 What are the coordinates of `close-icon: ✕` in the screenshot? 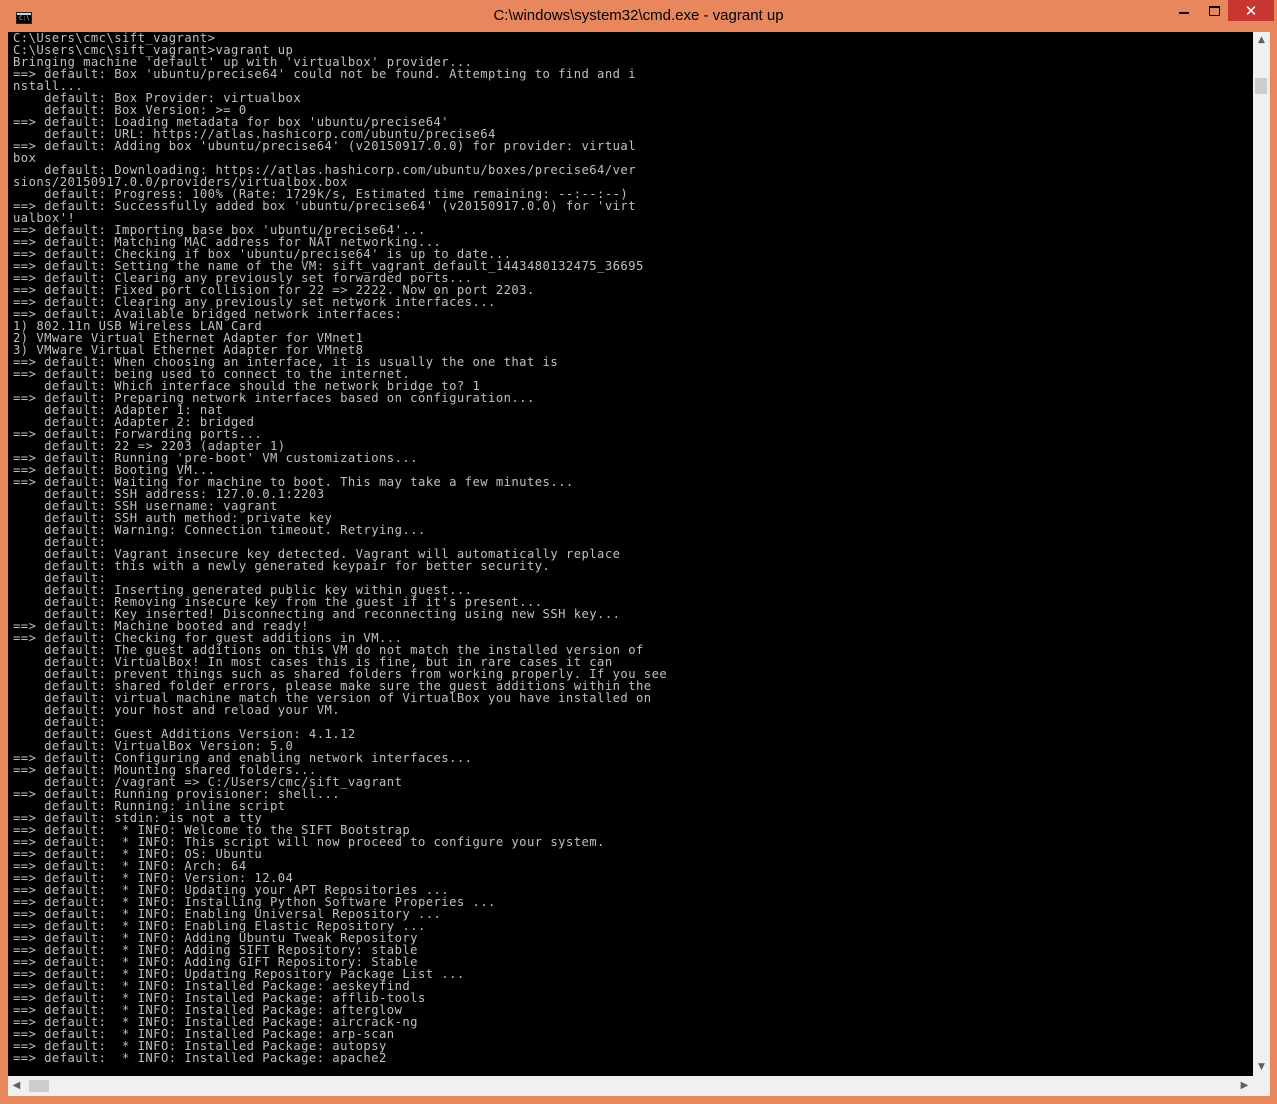 It's located at (1251, 11).